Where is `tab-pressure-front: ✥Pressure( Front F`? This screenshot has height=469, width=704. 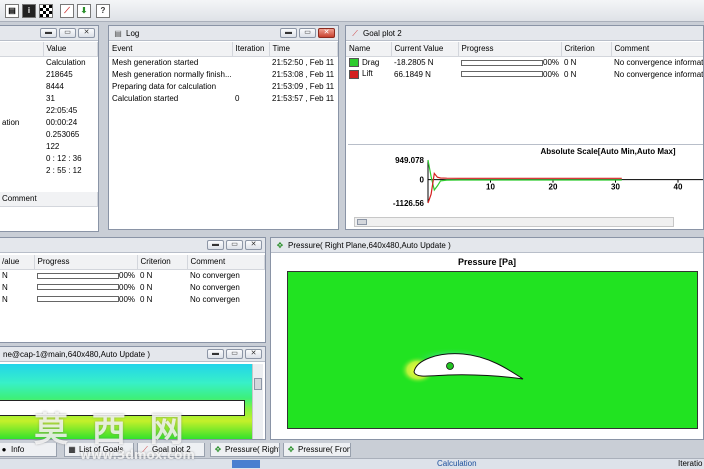 tab-pressure-front: ✥Pressure( Front F is located at coordinates (317, 450).